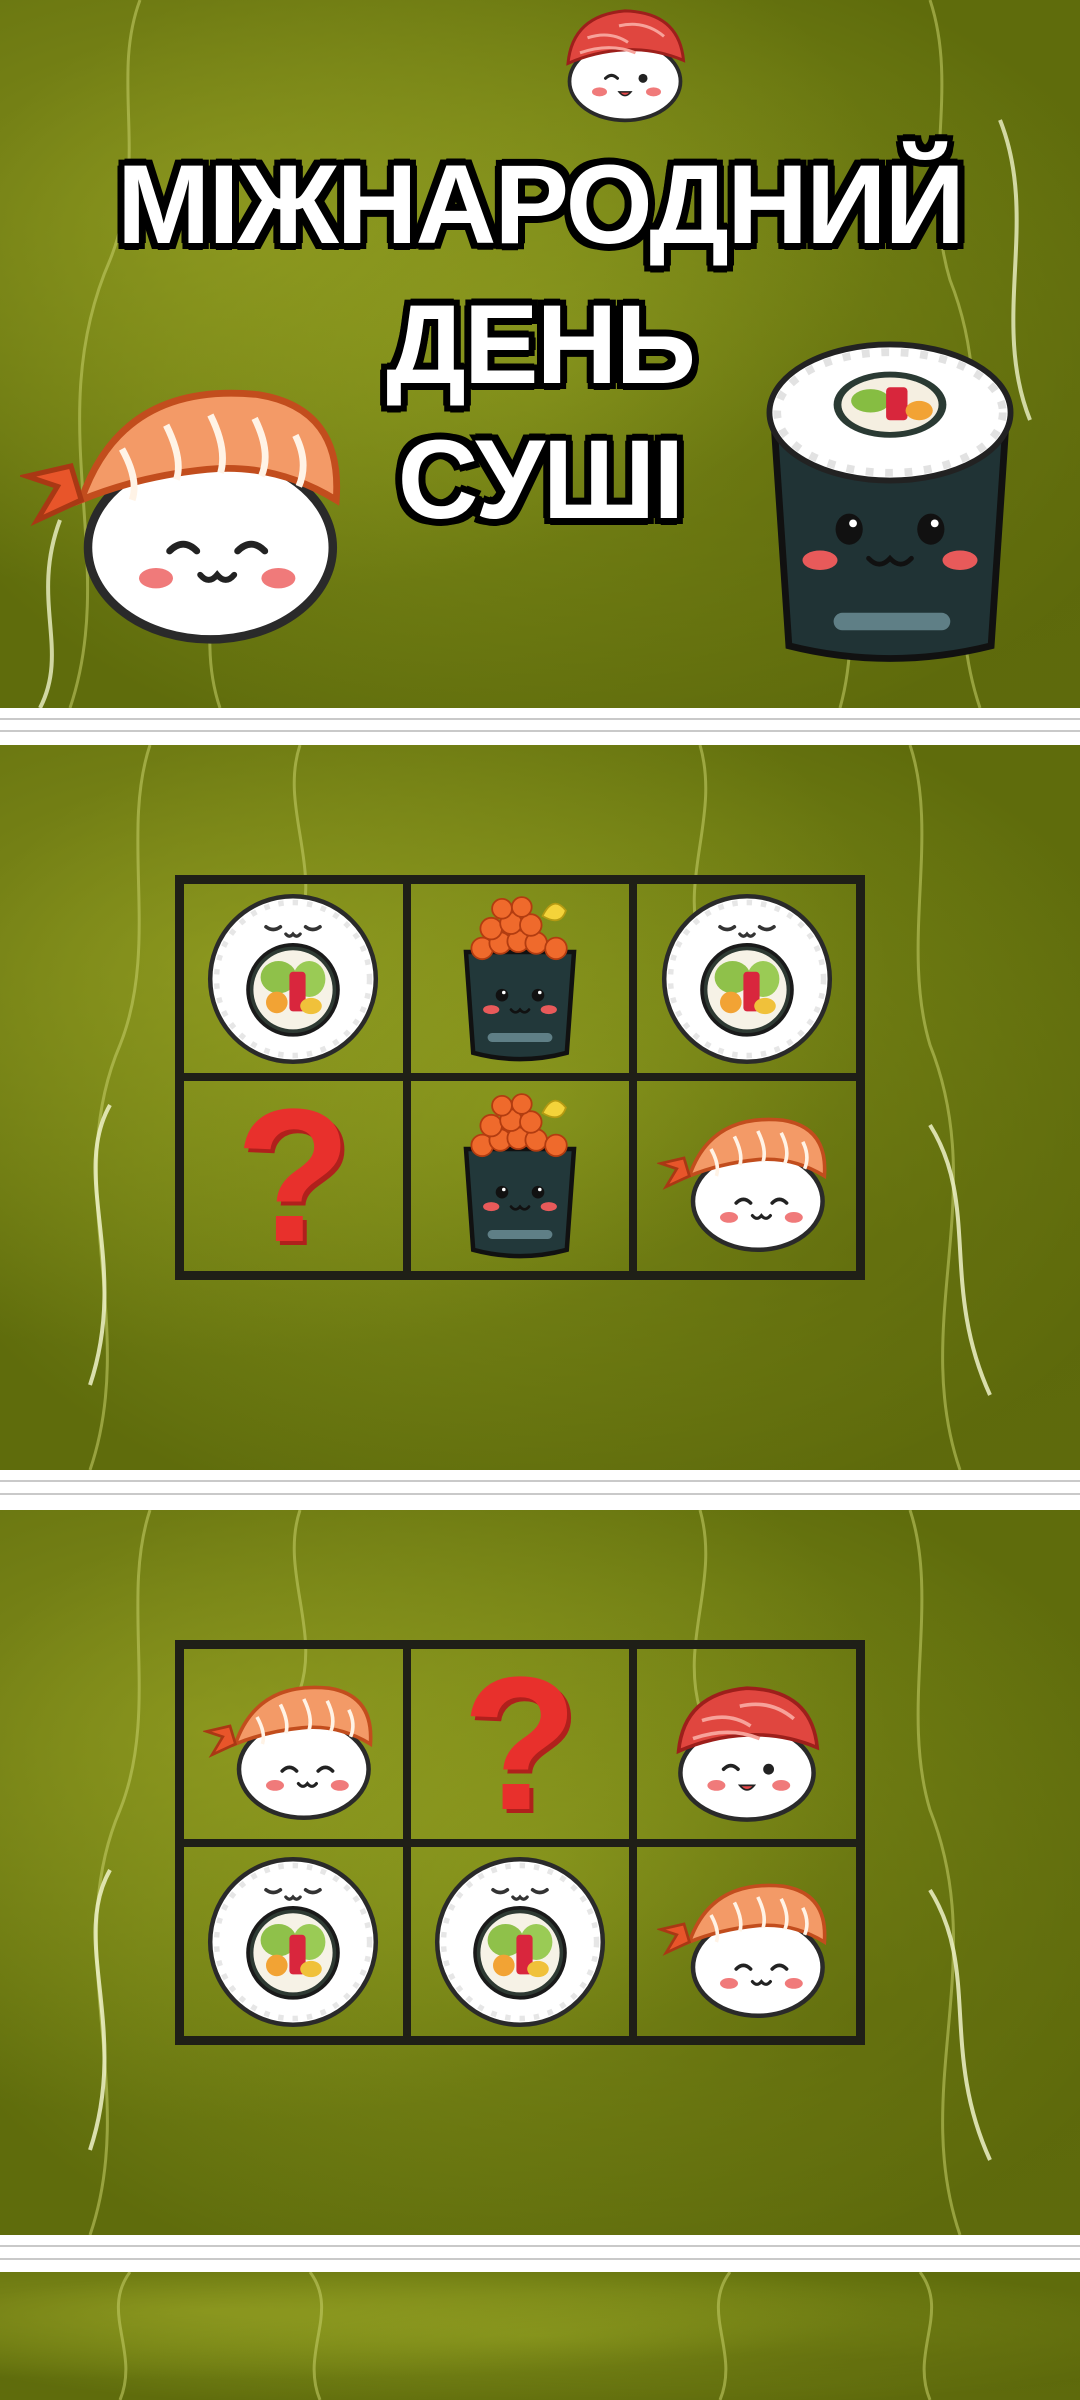 This screenshot has width=1080, height=2400. I want to click on title-line-2: ДЕНЬ, so click(541, 344).